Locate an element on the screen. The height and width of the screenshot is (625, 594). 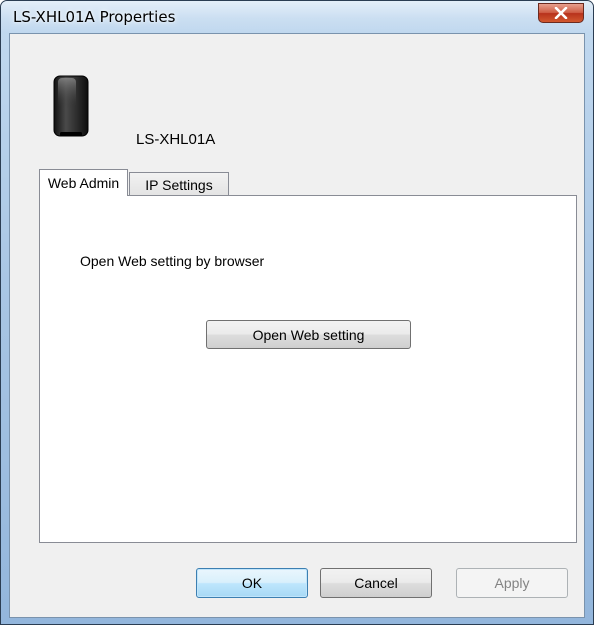
close-button is located at coordinates (561, 13).